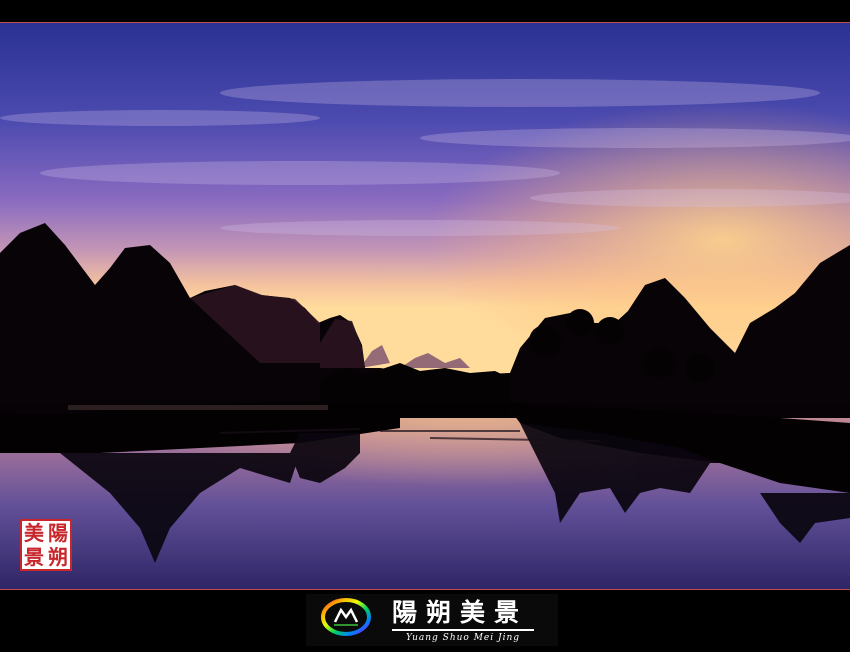  I want to click on footer-title-chinese: 陽朔美景, so click(460, 612).